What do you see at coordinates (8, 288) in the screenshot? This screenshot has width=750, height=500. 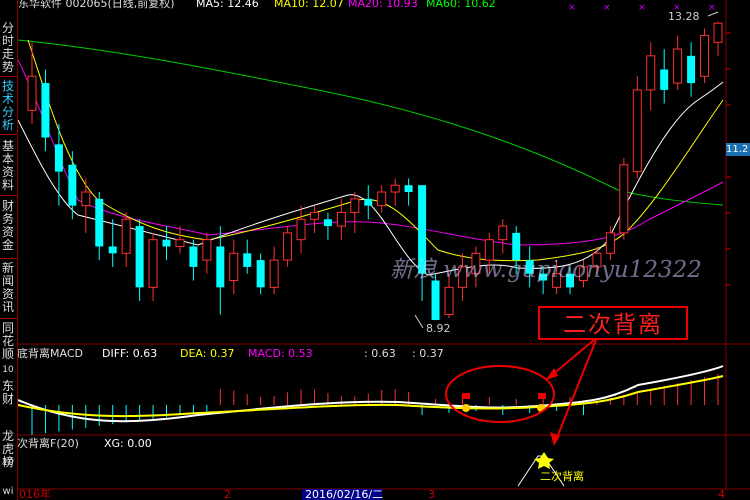 I see `tab-xinwen: 新闻资讯` at bounding box center [8, 288].